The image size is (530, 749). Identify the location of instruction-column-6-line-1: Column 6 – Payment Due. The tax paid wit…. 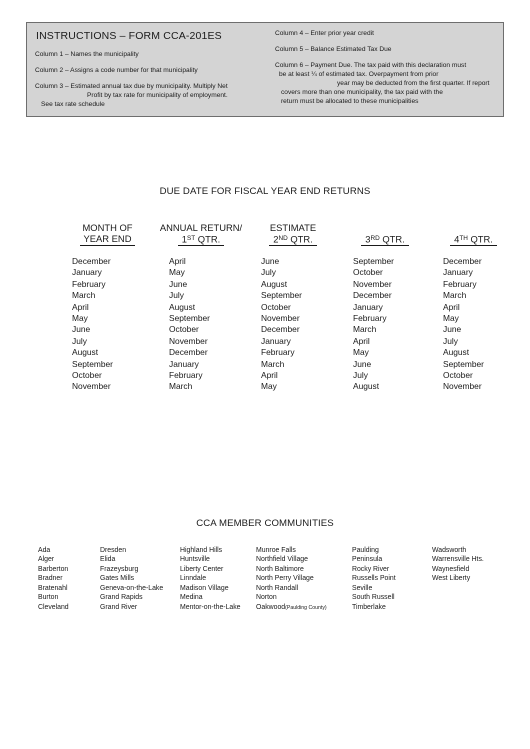
(370, 65).